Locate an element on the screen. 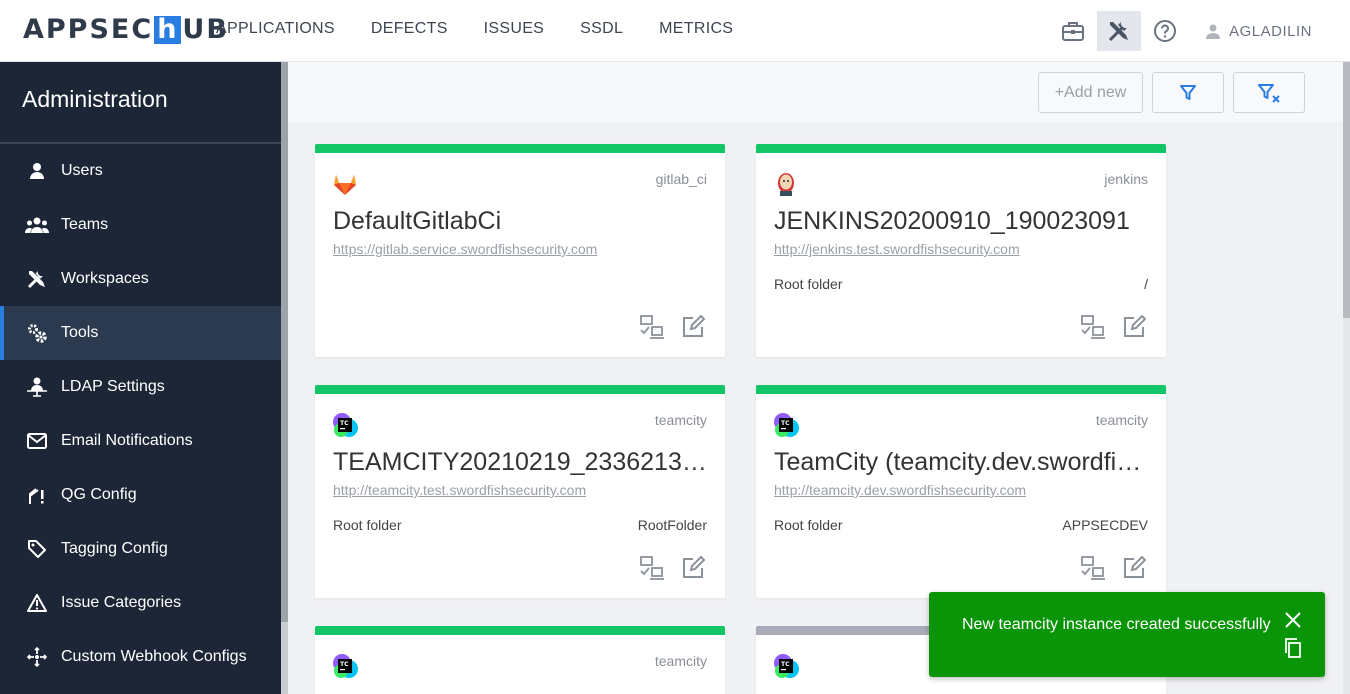 The width and height of the screenshot is (1350, 694). tool-title: JENKINS20200910_190023091 is located at coordinates (952, 221).